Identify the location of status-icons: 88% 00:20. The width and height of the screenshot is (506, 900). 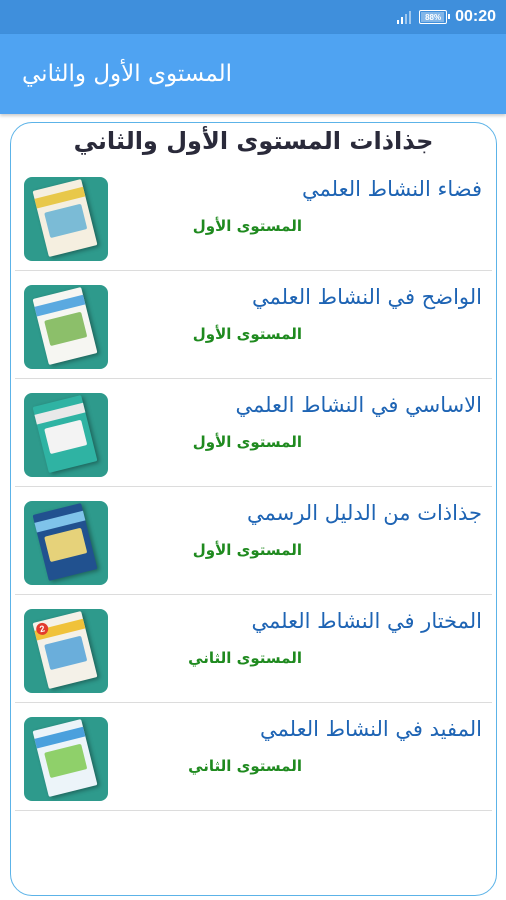
(446, 17).